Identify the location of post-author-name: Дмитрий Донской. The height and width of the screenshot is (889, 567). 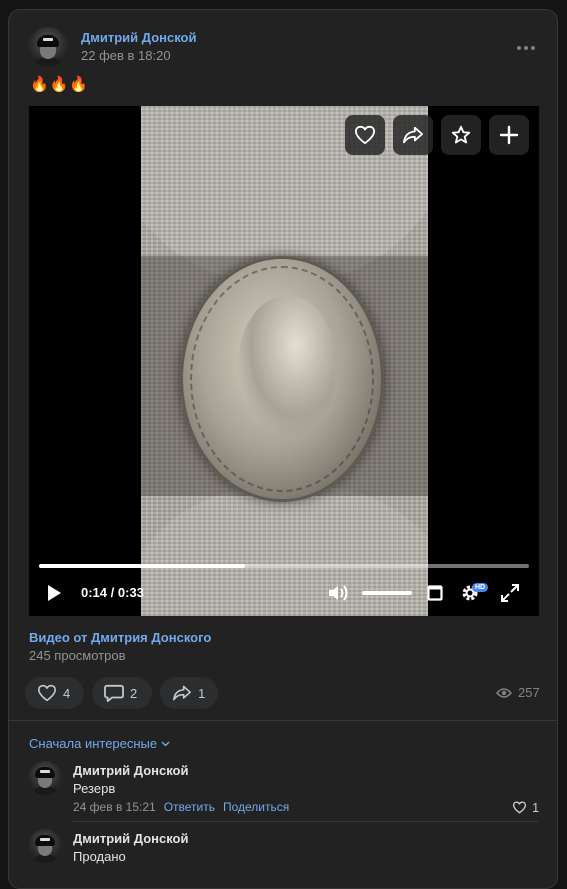
(138, 37).